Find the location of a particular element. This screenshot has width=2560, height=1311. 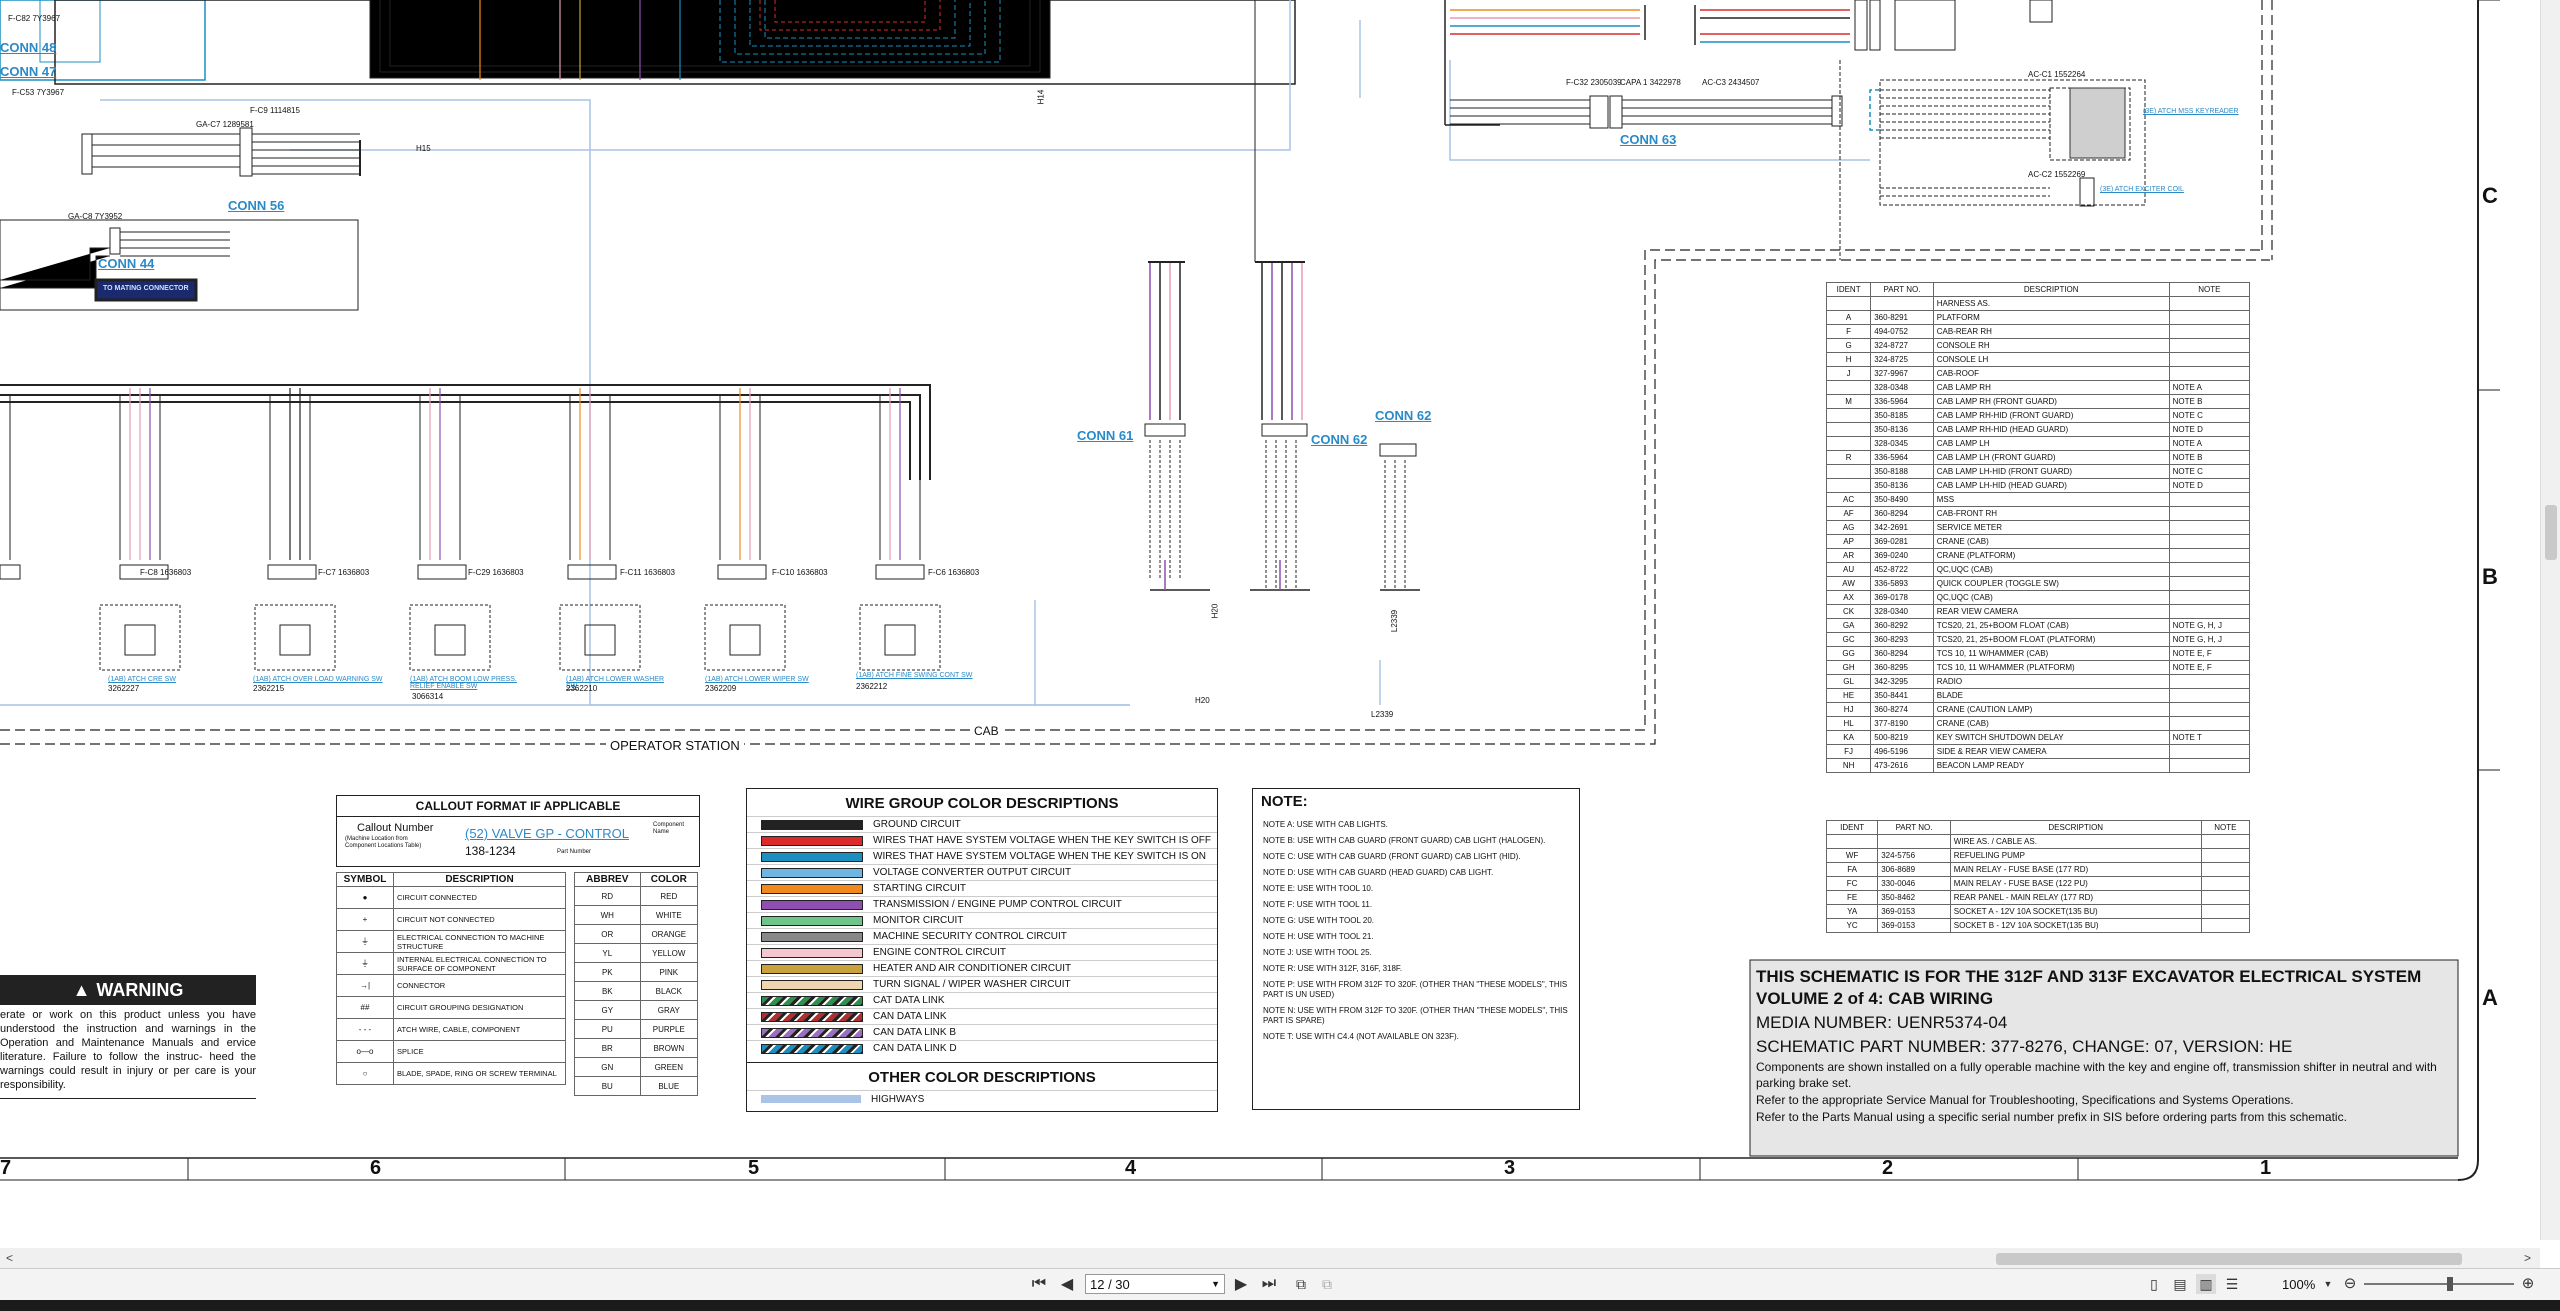

symbol-row: ## CIRCUIT GROUPING DESIGNATION is located at coordinates (451, 1007).